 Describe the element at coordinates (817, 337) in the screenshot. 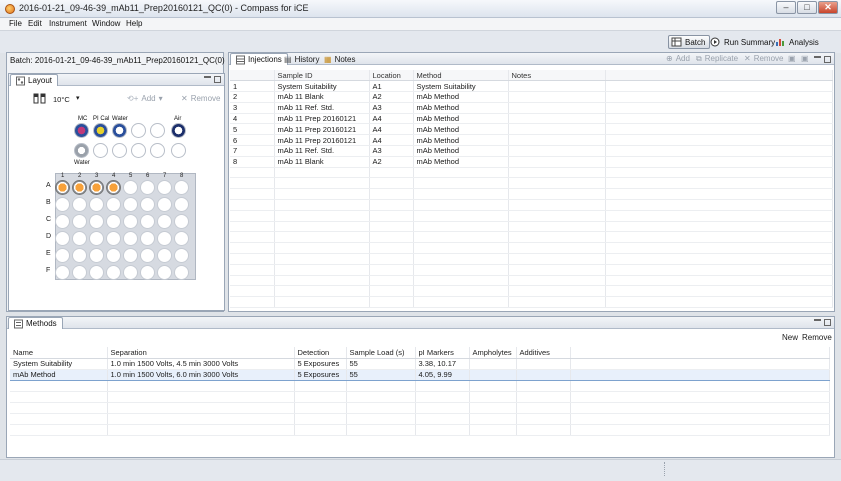

I see `method-remove-button: Remove` at that location.